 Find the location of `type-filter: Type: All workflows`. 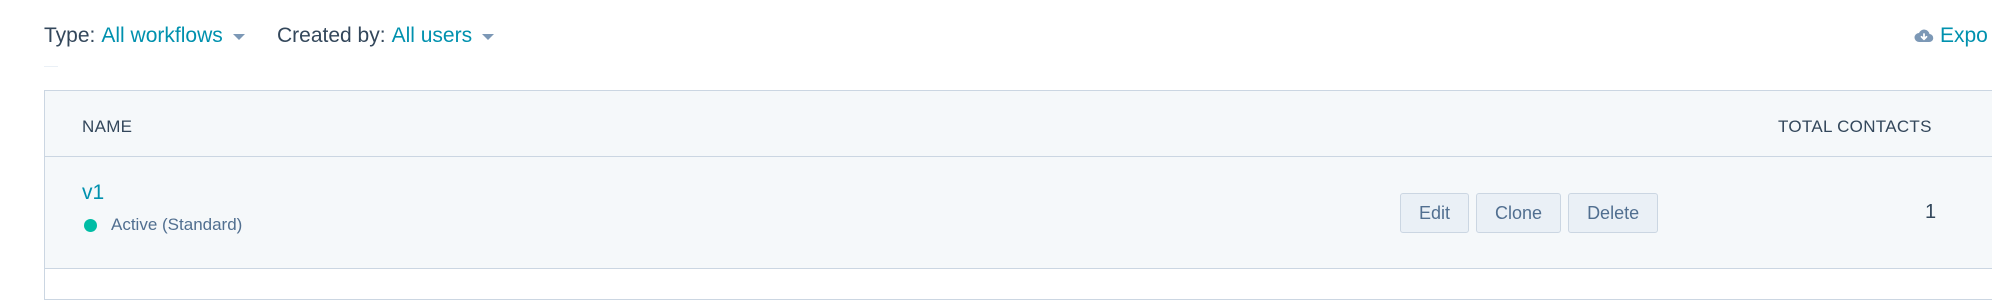

type-filter: Type: All workflows is located at coordinates (144, 36).